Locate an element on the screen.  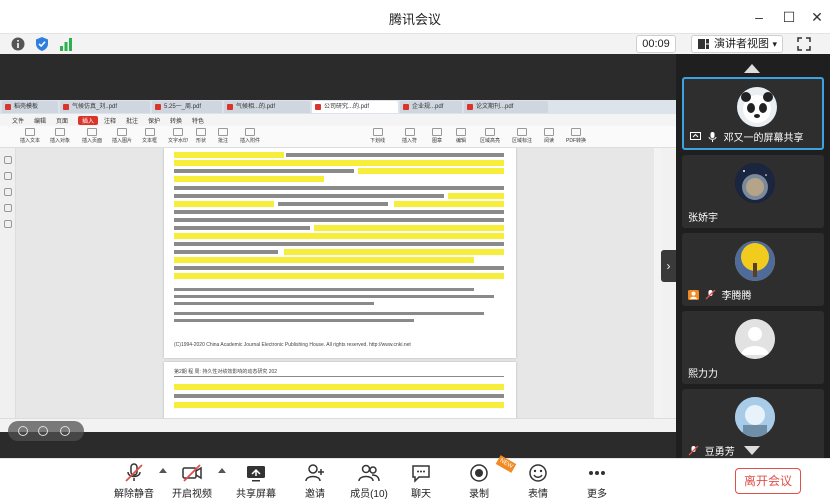
participant-tile: 李腾腾 is located at coordinates (753, 269).